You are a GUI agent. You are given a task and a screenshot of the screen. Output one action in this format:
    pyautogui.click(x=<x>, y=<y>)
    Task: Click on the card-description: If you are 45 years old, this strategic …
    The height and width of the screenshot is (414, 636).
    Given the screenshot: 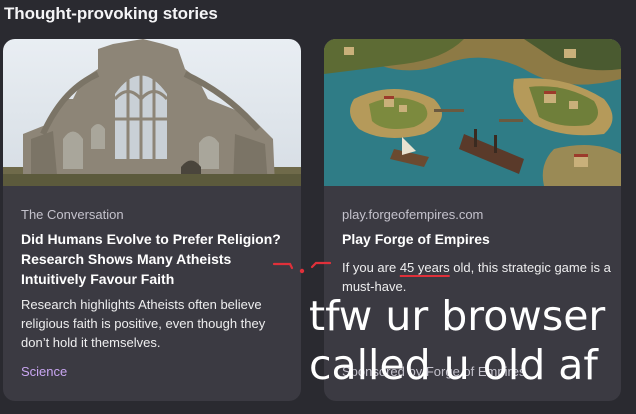 What is the action you would take?
    pyautogui.click(x=477, y=277)
    